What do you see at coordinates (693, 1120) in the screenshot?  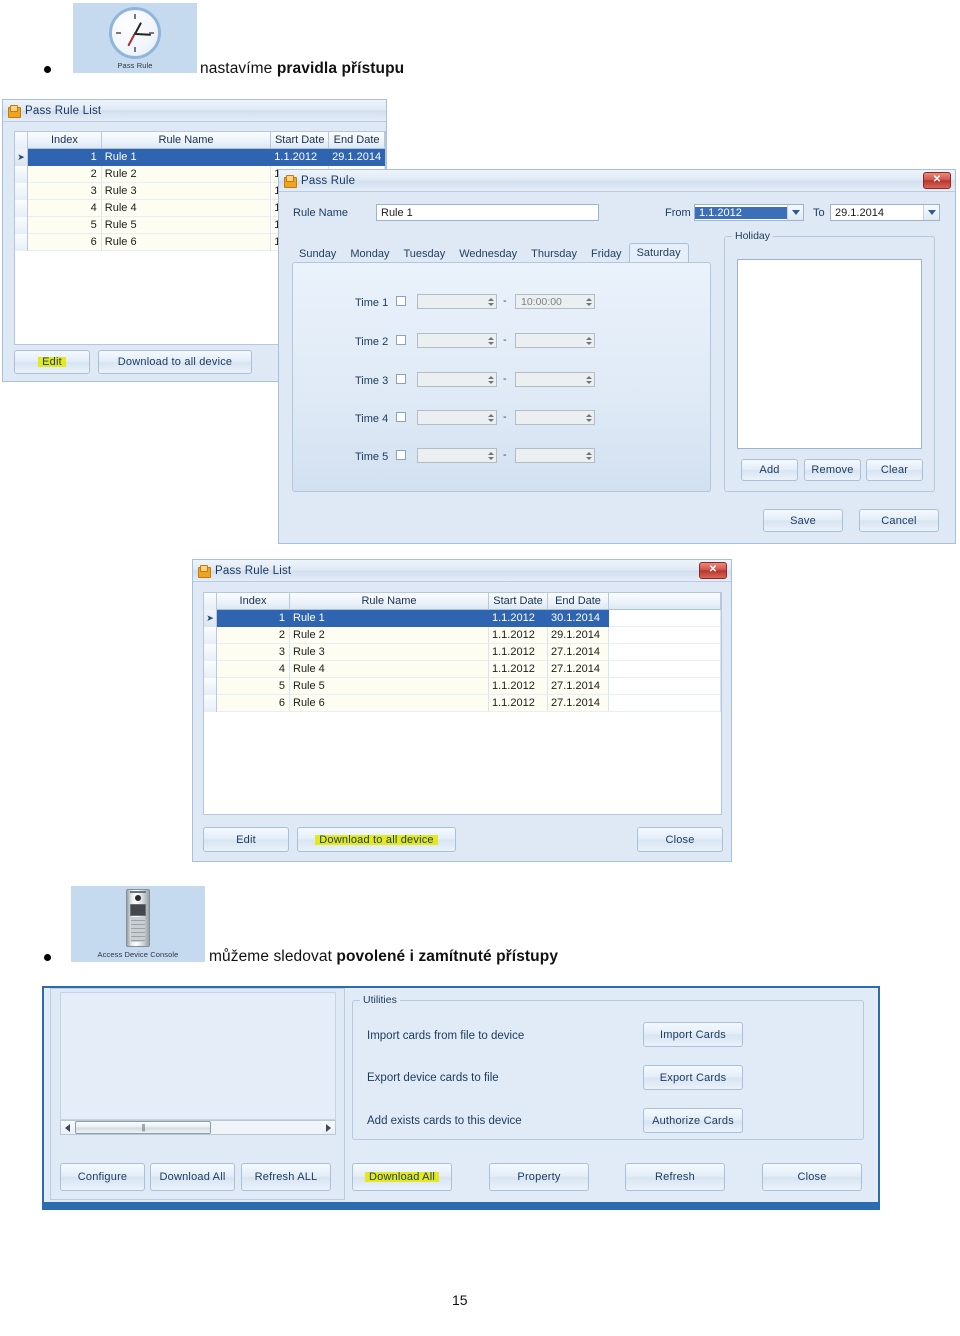 I see `authorize-cards-button: Authorize Cards` at bounding box center [693, 1120].